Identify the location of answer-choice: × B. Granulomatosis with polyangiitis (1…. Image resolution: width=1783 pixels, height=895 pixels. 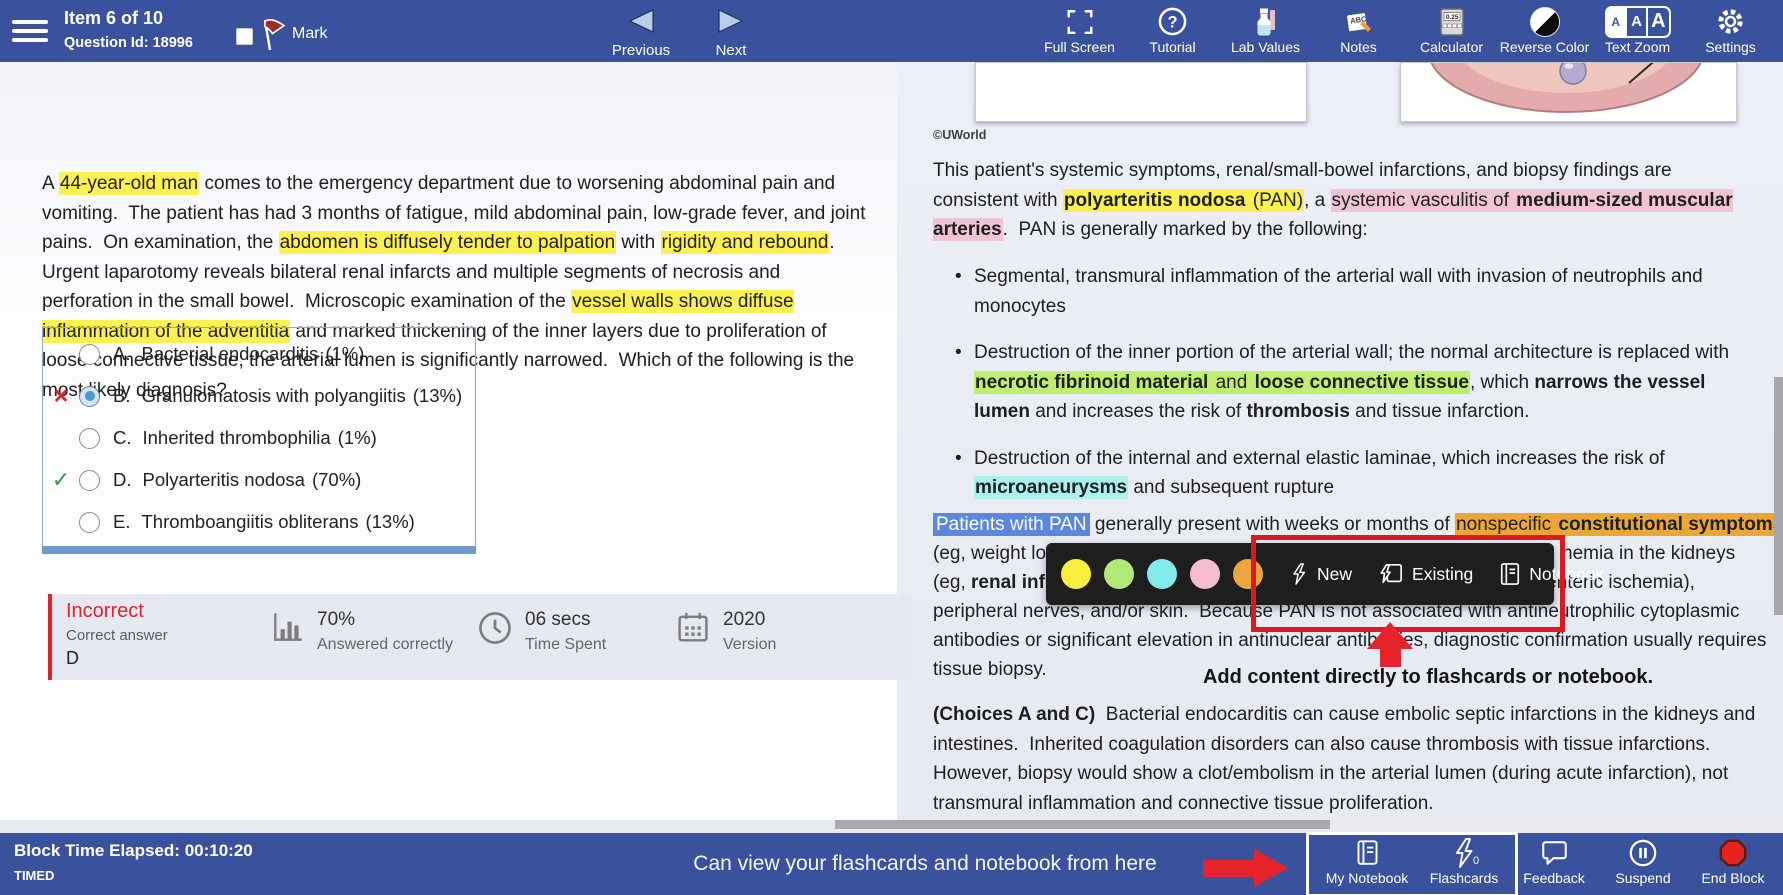
(259, 396).